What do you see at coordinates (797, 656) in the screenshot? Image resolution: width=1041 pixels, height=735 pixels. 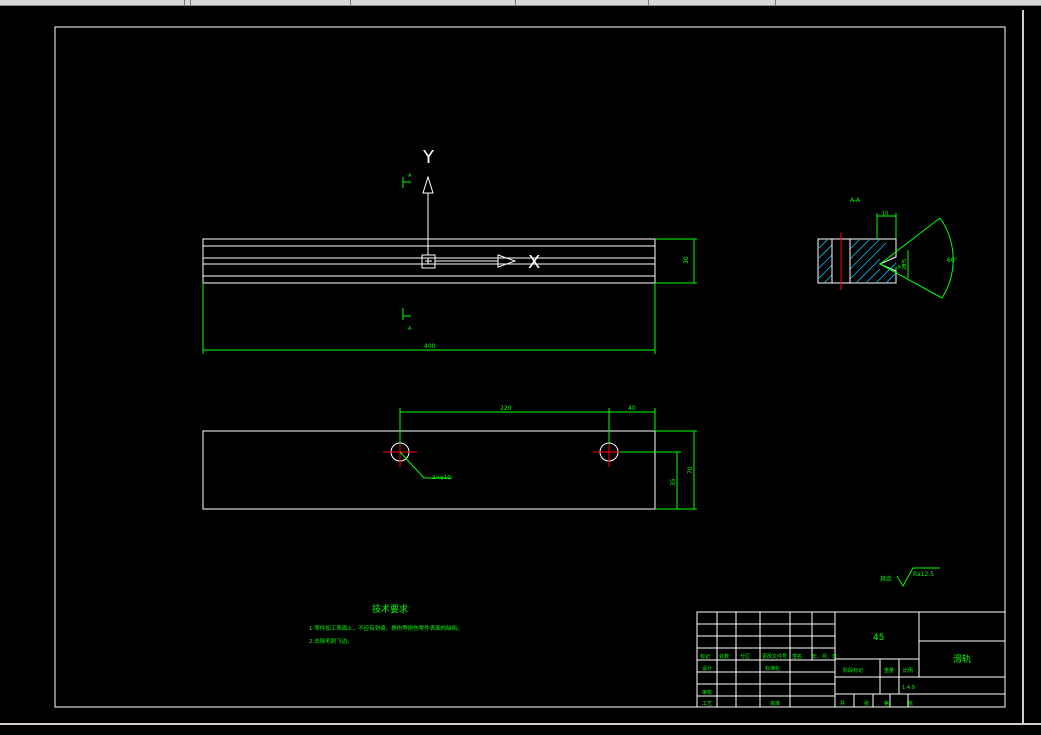 I see `rev-header: 签名` at bounding box center [797, 656].